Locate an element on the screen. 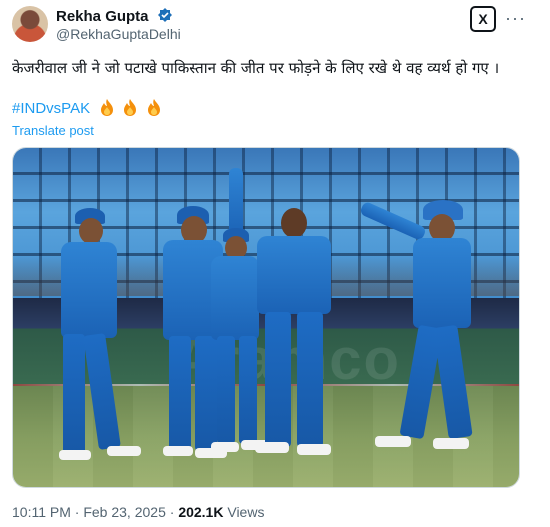  verified-badge-icon is located at coordinates (164, 15).